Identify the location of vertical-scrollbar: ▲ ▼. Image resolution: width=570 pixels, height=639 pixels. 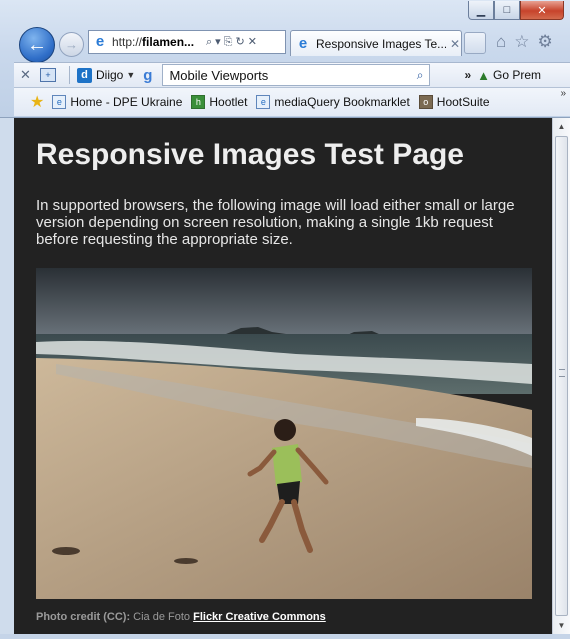
(561, 376).